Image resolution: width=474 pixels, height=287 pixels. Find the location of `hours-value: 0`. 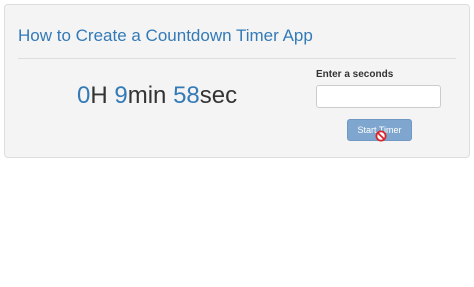

hours-value: 0 is located at coordinates (84, 95).